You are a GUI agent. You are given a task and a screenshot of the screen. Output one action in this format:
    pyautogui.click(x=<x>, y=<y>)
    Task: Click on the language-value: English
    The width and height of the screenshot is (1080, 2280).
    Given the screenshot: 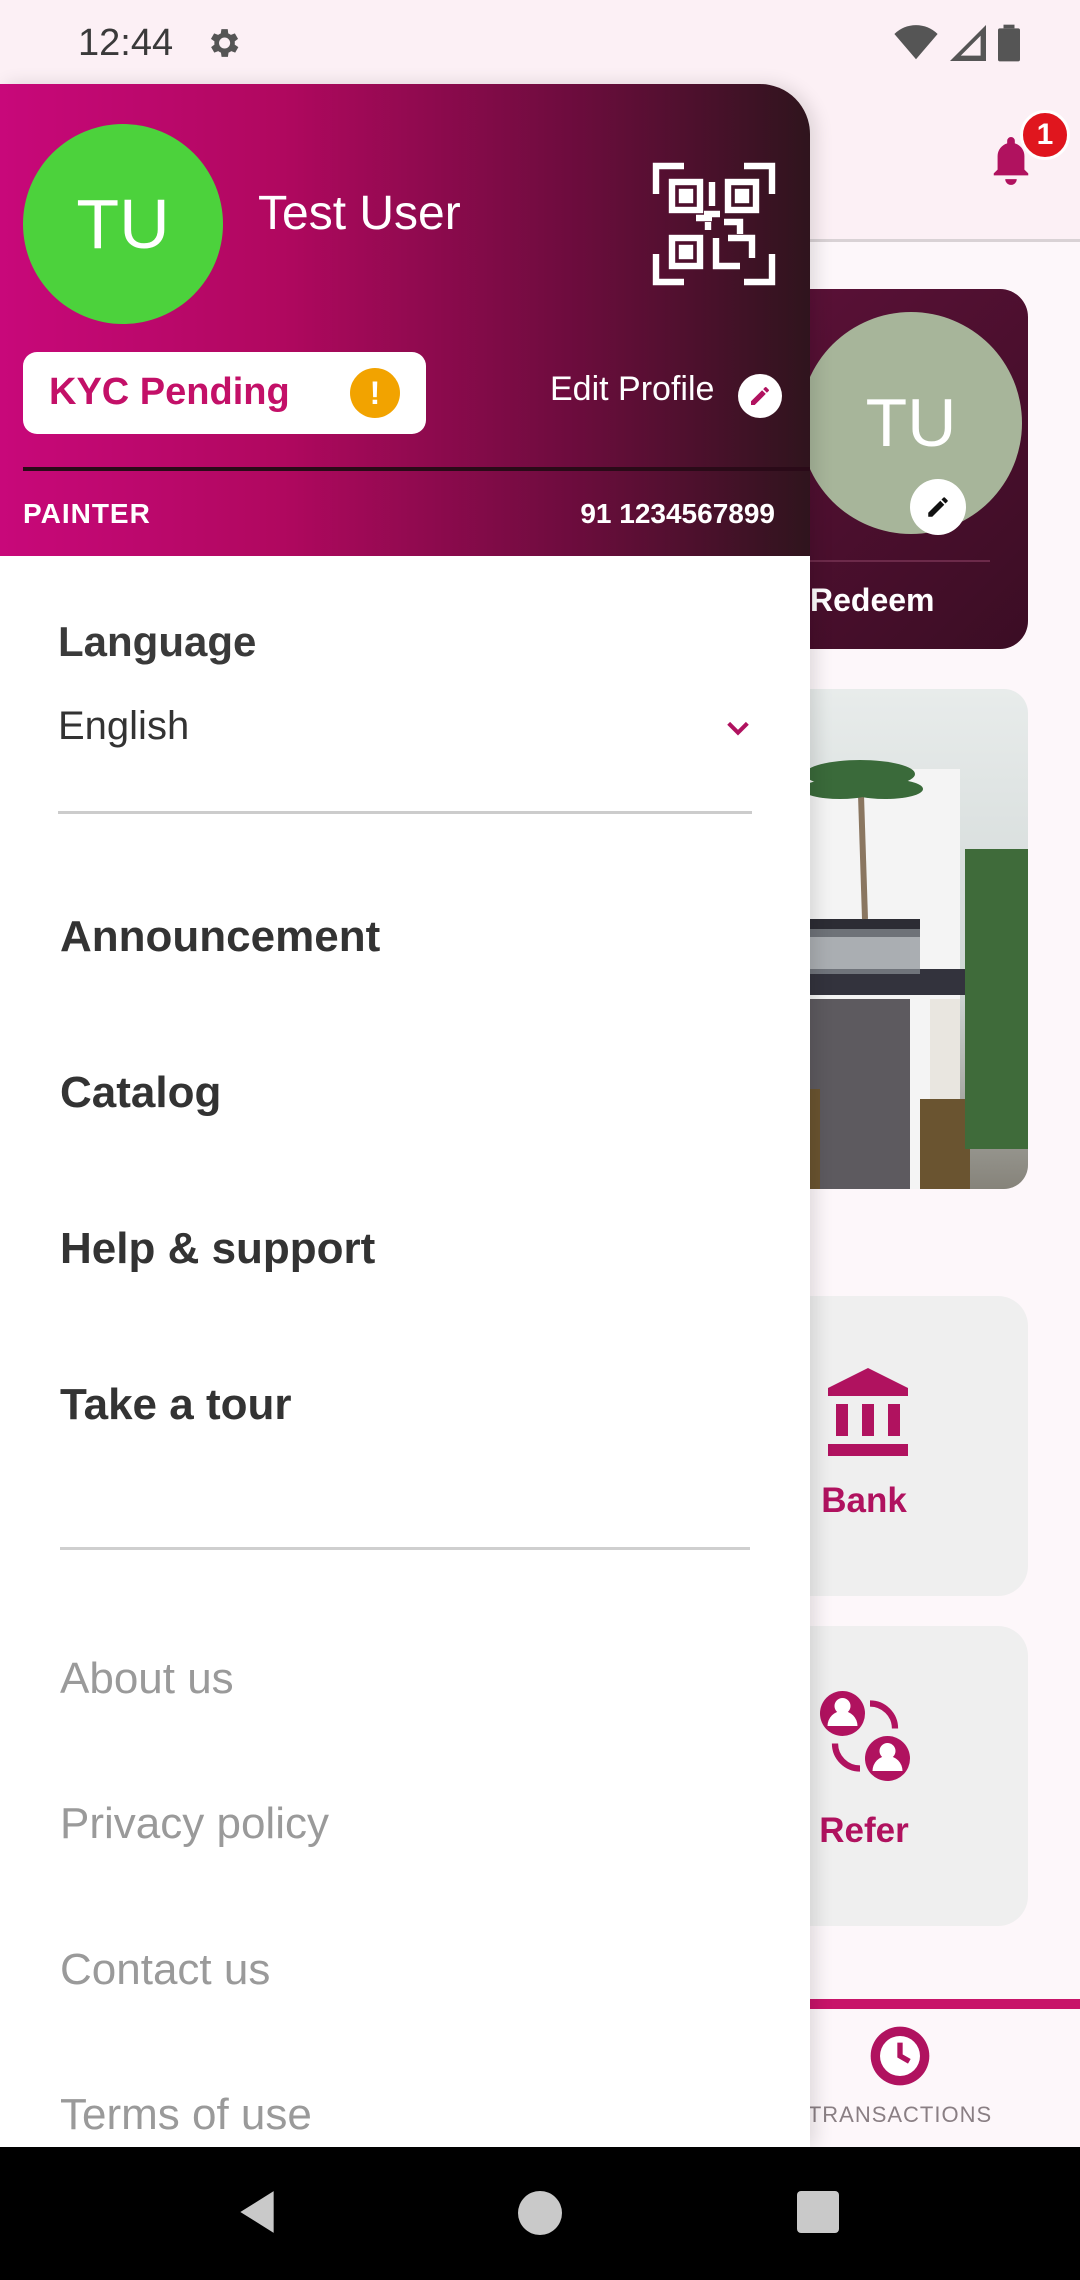 What is the action you would take?
    pyautogui.click(x=124, y=726)
    